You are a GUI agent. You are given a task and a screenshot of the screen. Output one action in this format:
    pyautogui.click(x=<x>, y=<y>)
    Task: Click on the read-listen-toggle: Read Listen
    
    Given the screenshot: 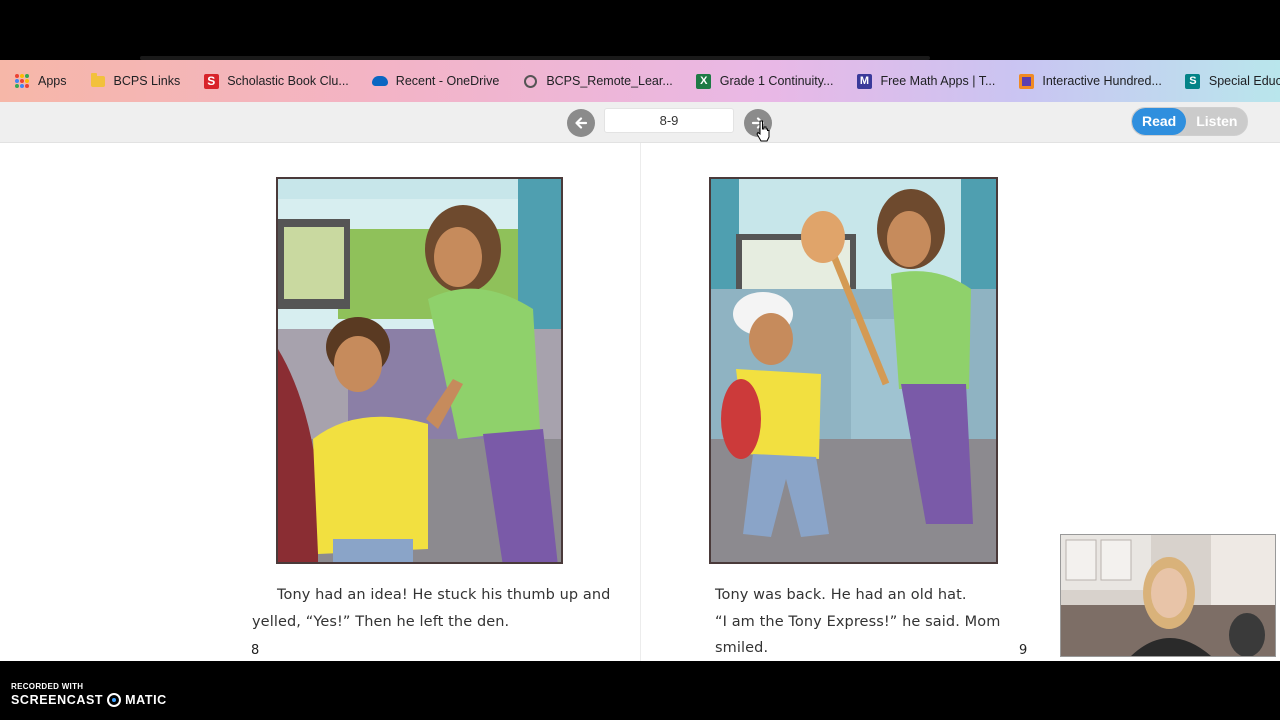 What is the action you would take?
    pyautogui.click(x=1190, y=121)
    